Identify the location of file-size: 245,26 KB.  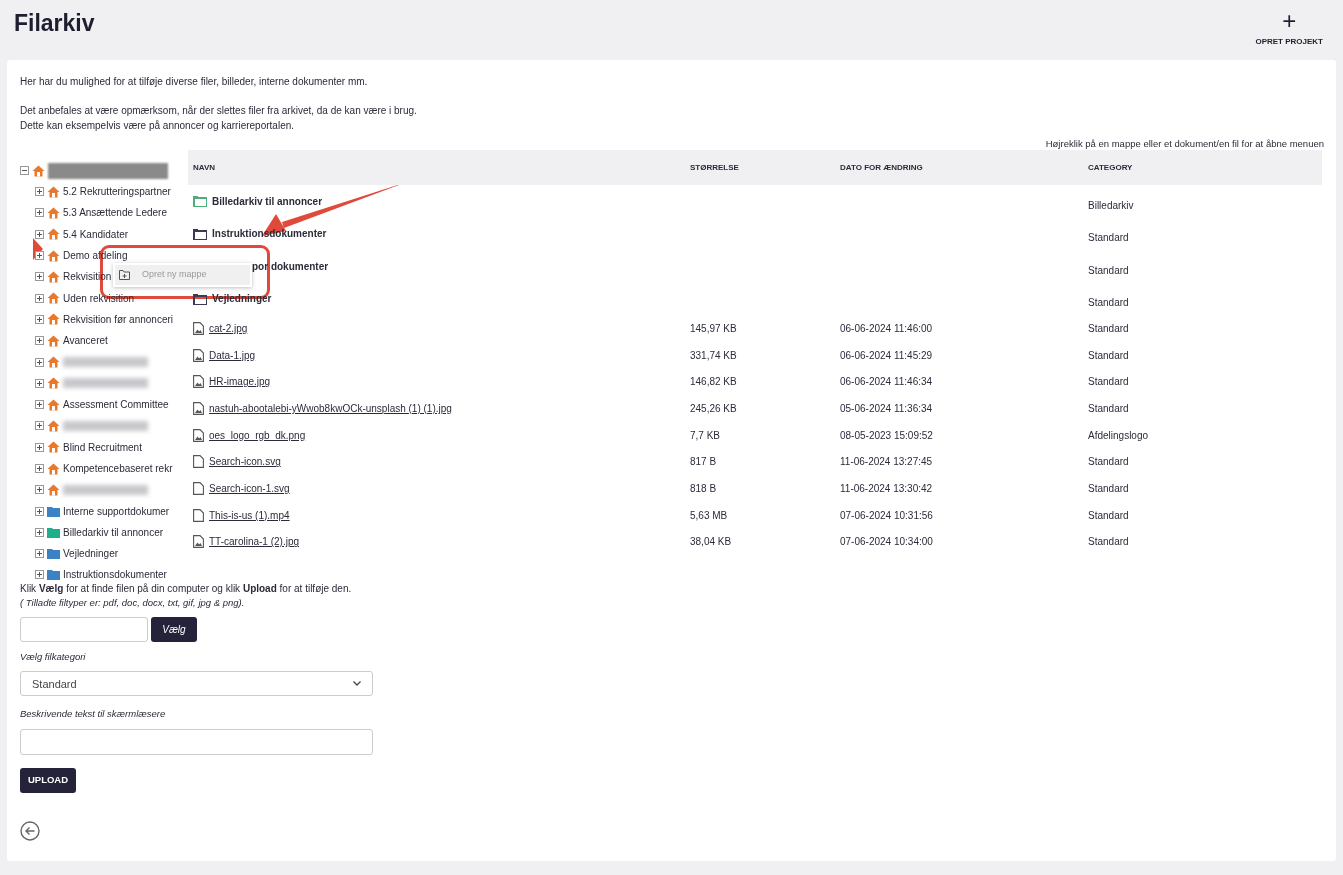
(714, 408).